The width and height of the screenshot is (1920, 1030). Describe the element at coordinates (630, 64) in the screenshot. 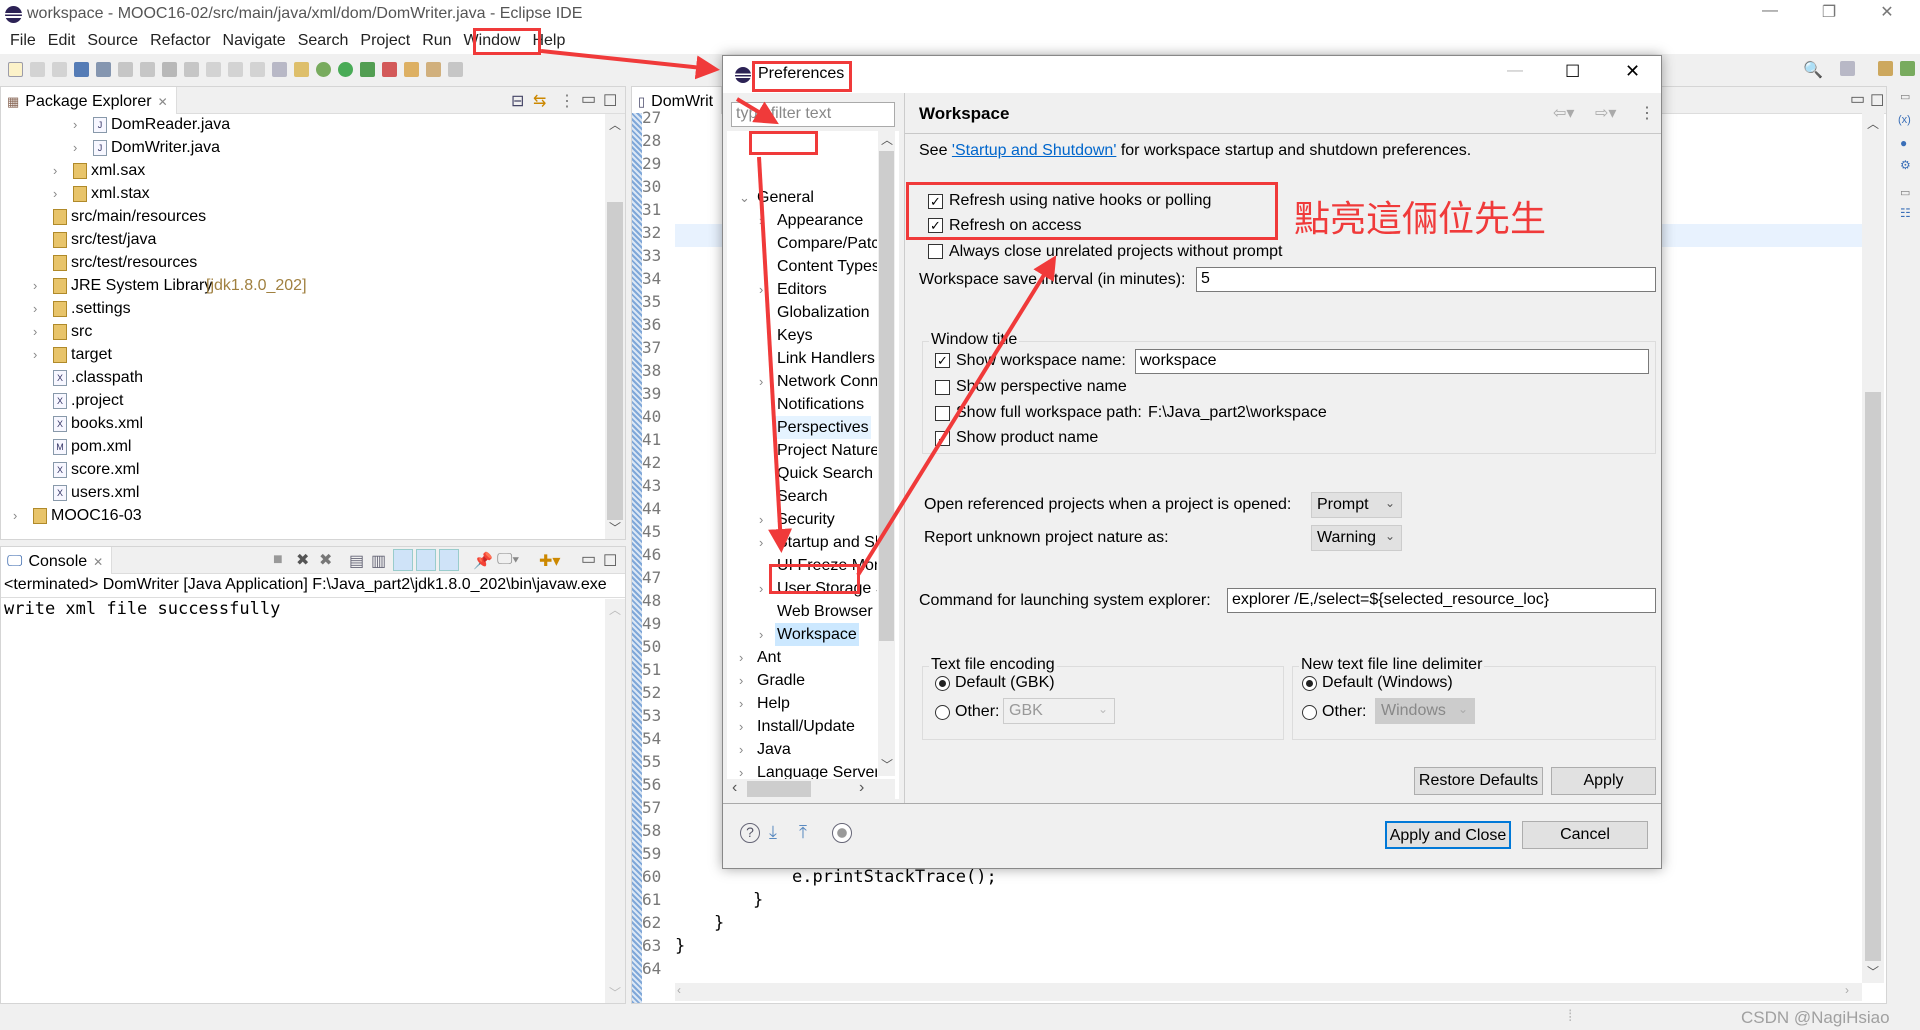

I see `arrow-window-to-preferences` at that location.